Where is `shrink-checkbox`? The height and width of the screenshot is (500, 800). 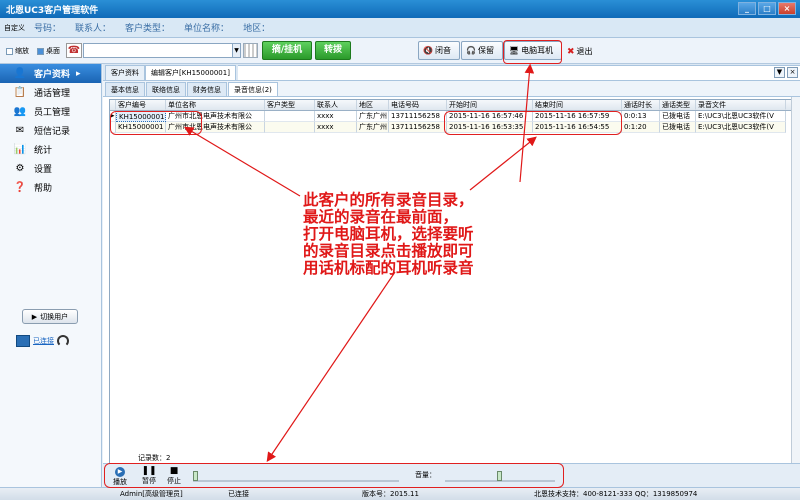
shrink-checkbox is located at coordinates (9, 51).